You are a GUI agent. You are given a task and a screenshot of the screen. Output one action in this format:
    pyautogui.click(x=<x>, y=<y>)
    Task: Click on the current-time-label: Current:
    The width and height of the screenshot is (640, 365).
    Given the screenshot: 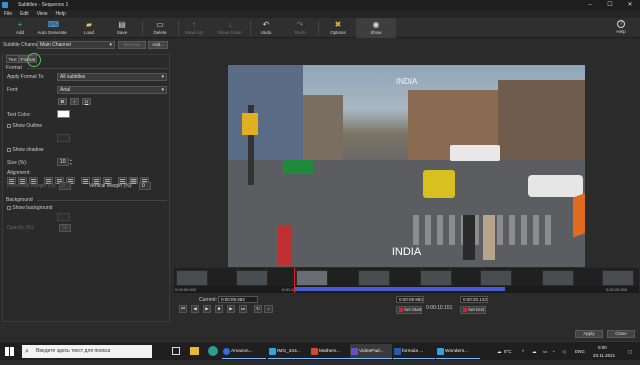 What is the action you would take?
    pyautogui.click(x=208, y=300)
    